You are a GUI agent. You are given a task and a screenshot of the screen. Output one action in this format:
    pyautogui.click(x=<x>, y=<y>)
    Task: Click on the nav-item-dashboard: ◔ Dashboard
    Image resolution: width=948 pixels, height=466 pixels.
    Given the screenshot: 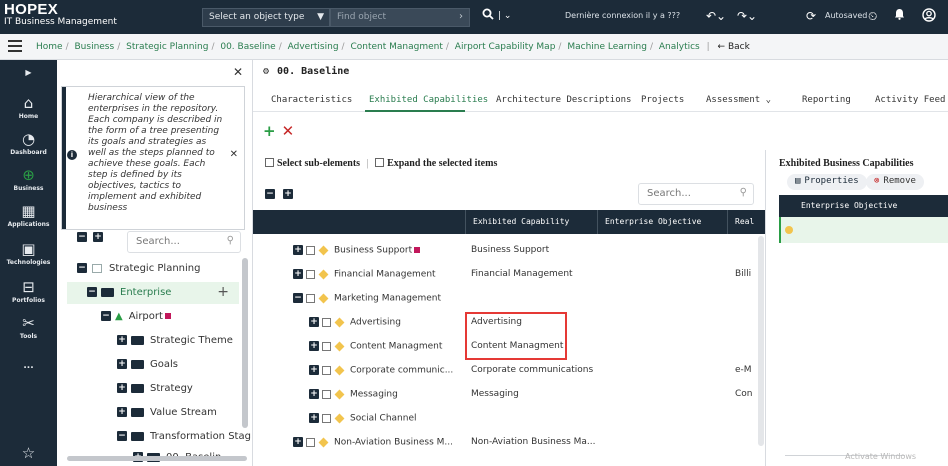 What is the action you would take?
    pyautogui.click(x=28, y=143)
    